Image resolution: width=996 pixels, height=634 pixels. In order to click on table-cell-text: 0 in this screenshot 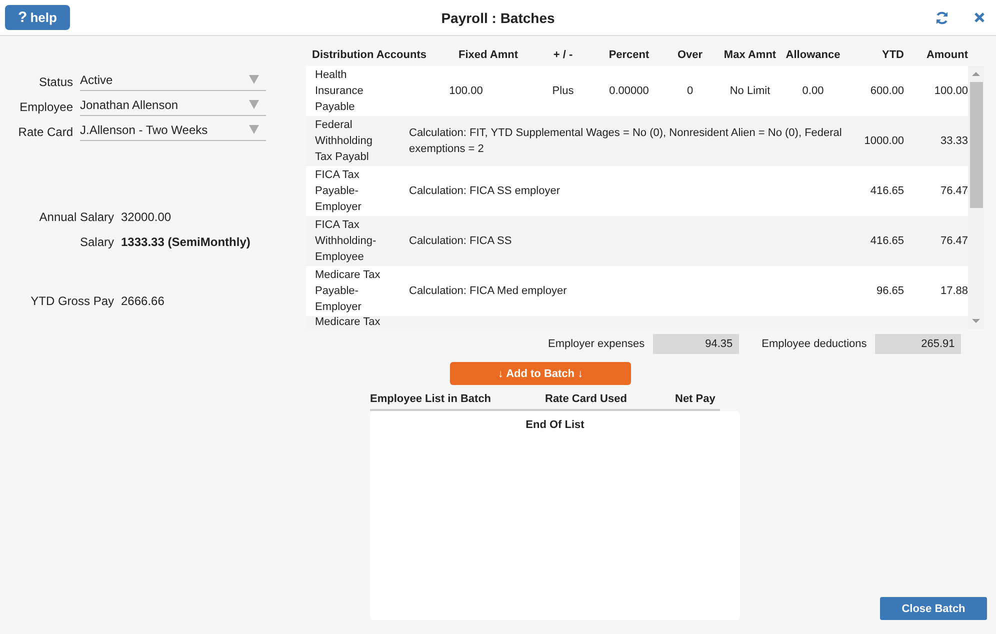, I will do `click(690, 91)`.